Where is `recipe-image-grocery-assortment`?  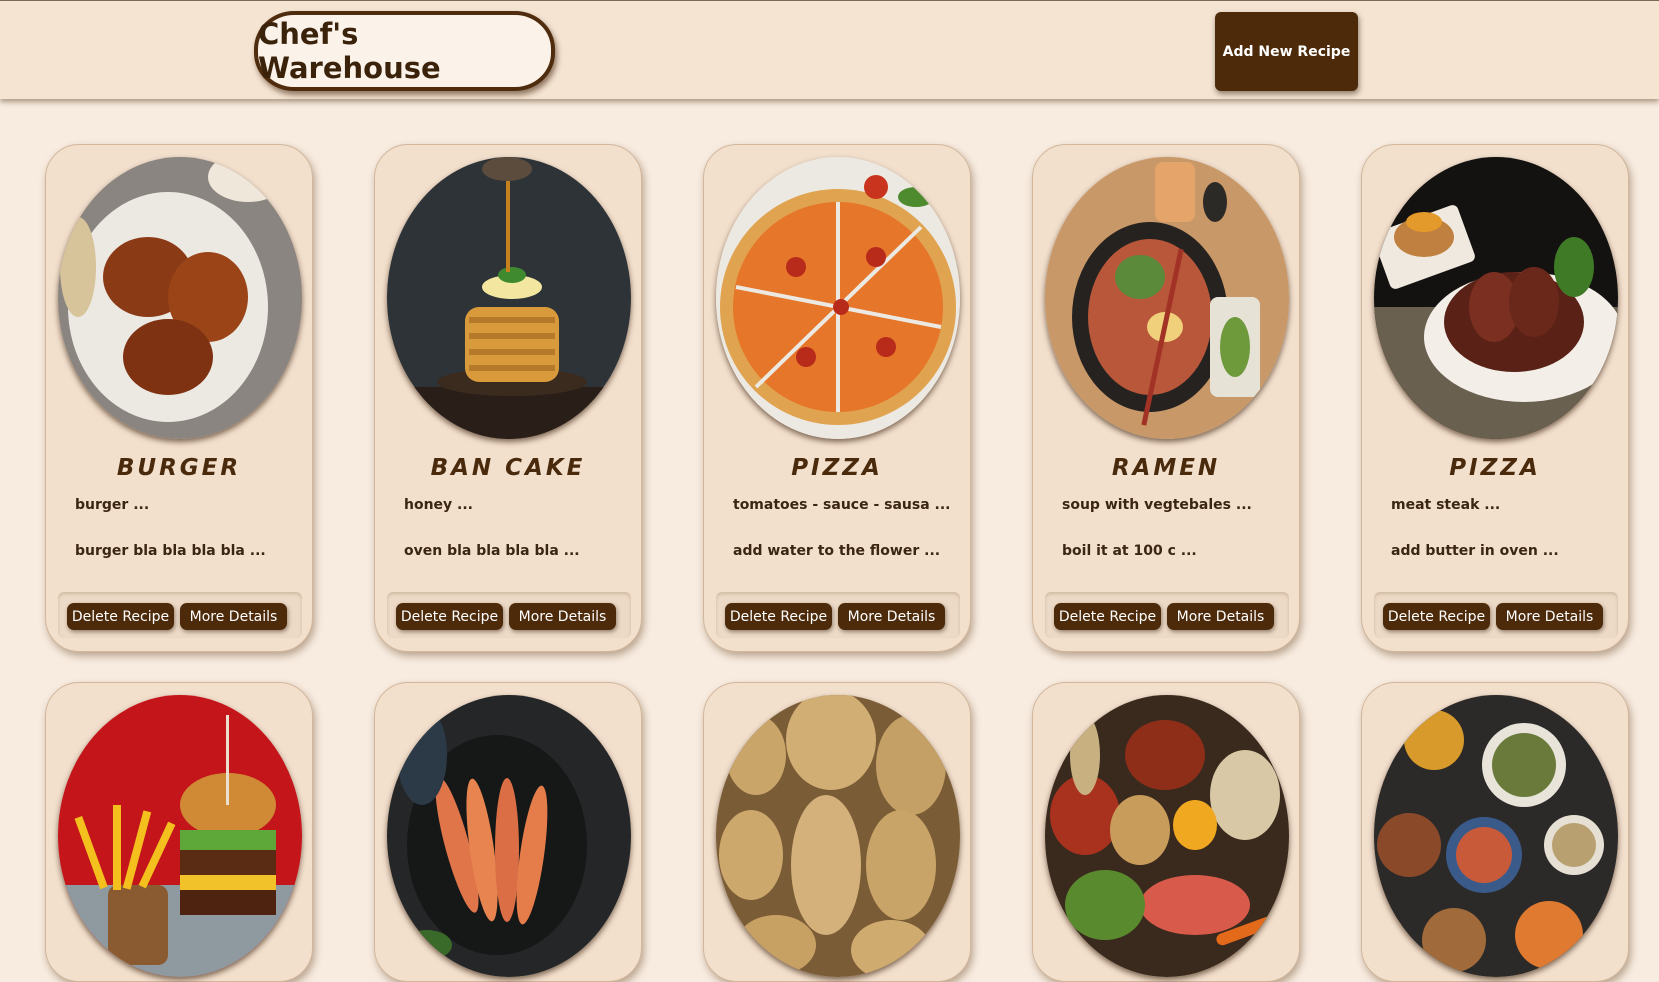 recipe-image-grocery-assortment is located at coordinates (1167, 836).